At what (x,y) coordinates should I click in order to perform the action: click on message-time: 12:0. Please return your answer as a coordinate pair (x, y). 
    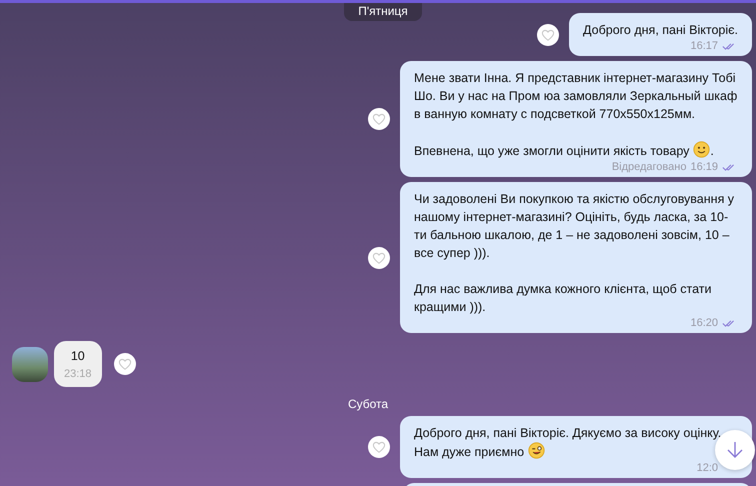
    Looking at the image, I should click on (707, 468).